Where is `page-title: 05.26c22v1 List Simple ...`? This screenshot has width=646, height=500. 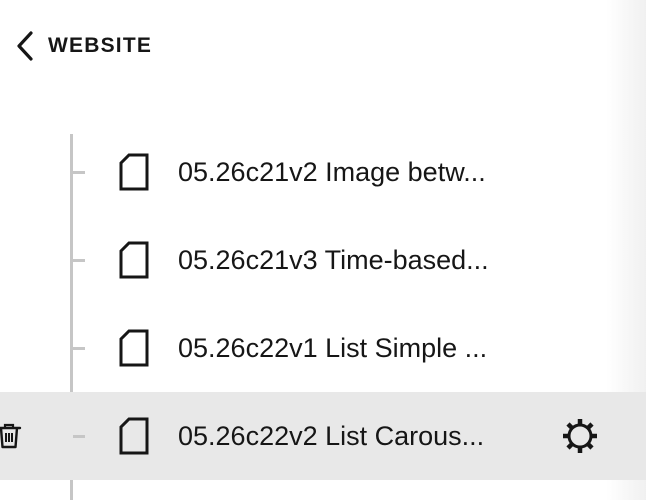
page-title: 05.26c22v1 List Simple ... is located at coordinates (333, 348).